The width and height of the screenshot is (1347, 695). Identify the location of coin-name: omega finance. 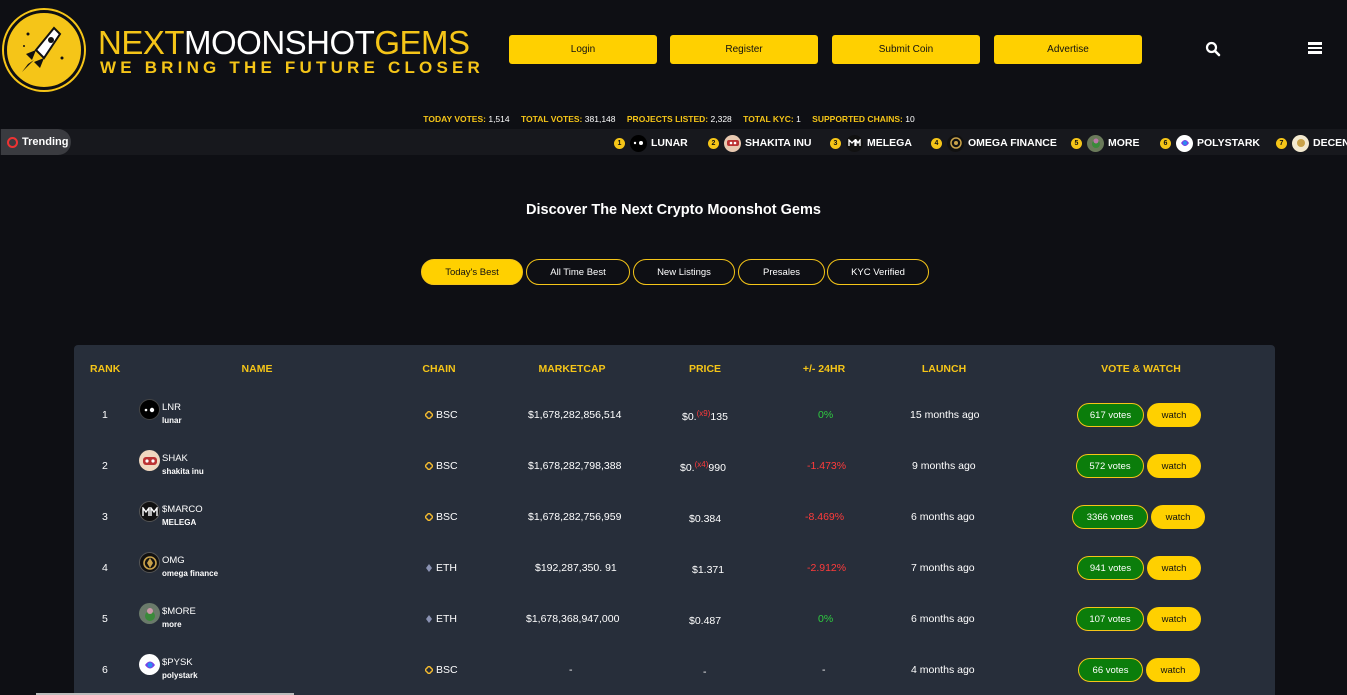
(190, 573).